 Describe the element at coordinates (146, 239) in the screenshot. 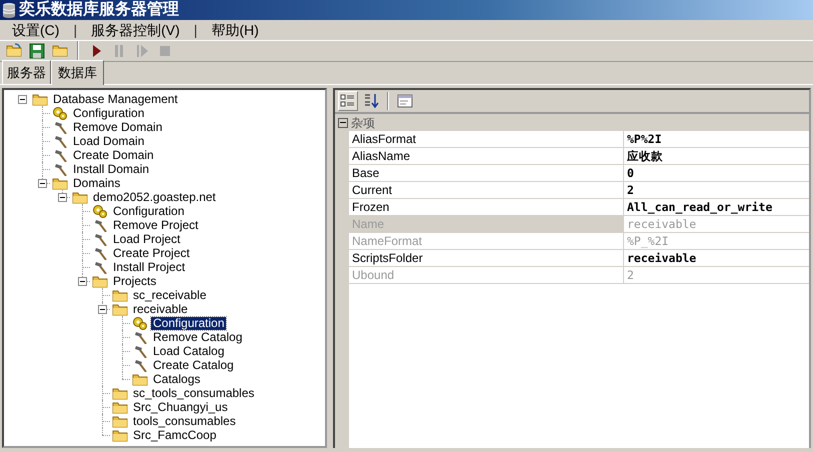

I see `tree-item: Load Project` at that location.